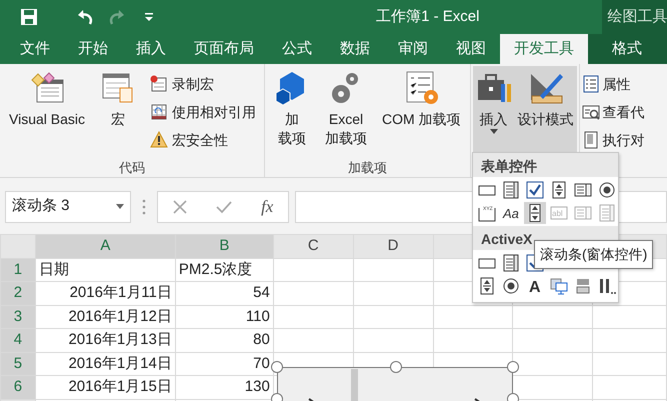  I want to click on section-title: 表单控件, so click(509, 166).